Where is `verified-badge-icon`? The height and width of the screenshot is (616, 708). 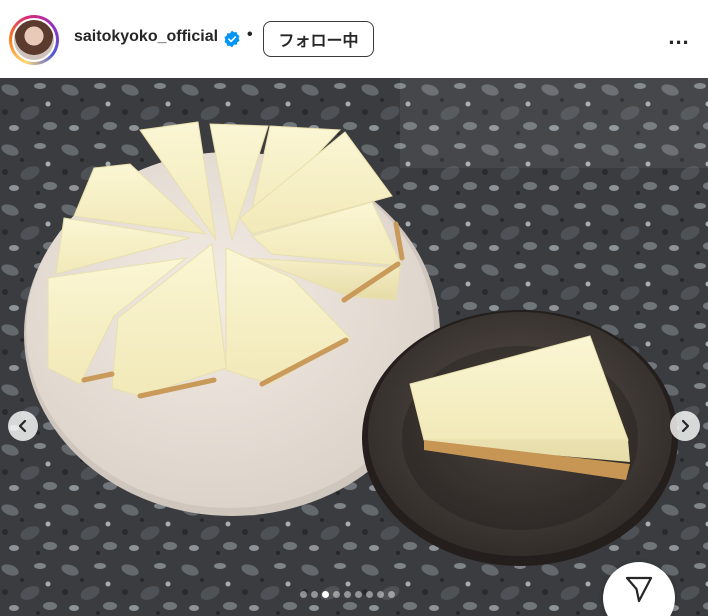
verified-badge-icon is located at coordinates (232, 39).